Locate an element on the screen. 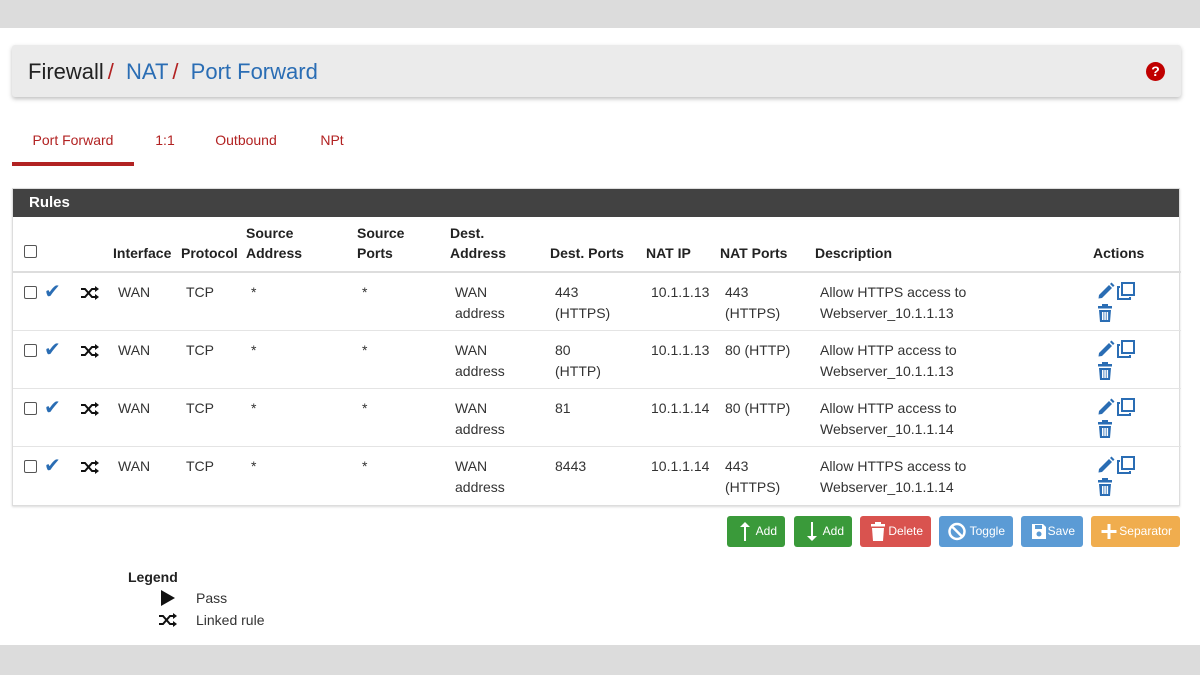 The height and width of the screenshot is (675, 1200). cell-dest-ports: 80 (HTTP) is located at coordinates (598, 359).